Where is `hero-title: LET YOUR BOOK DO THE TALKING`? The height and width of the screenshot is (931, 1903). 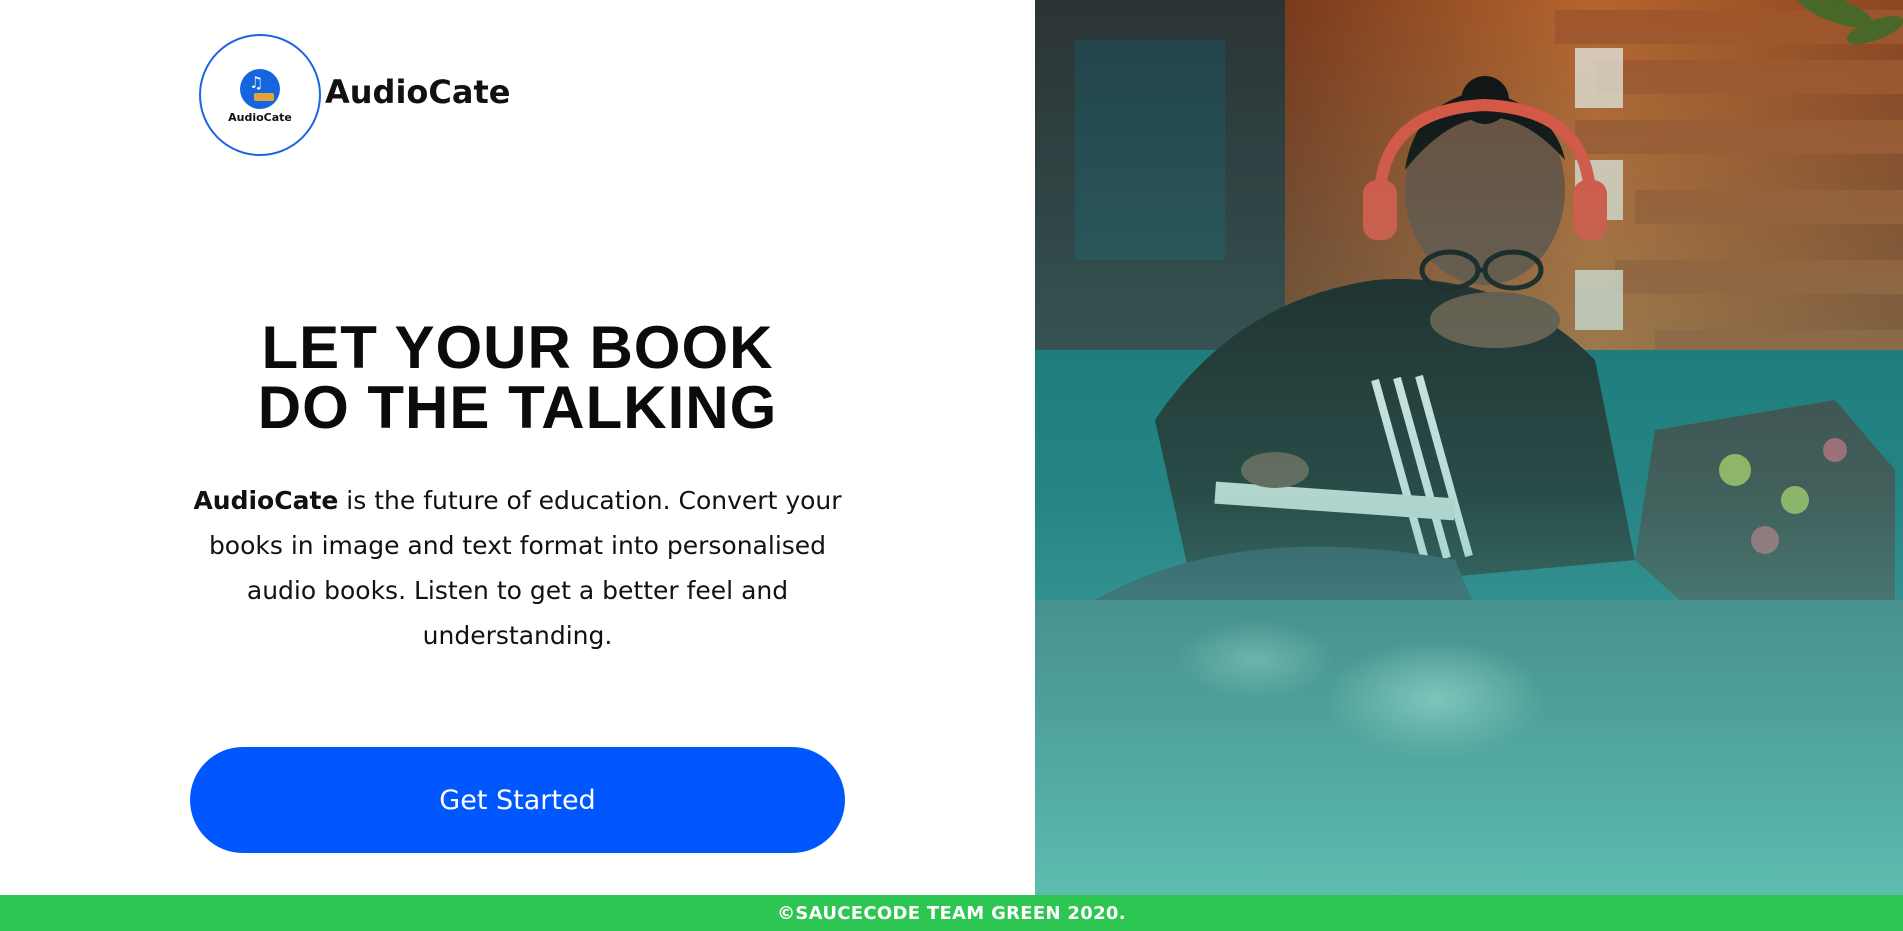
hero-title: LET YOUR BOOK DO THE TALKING is located at coordinates (517, 378).